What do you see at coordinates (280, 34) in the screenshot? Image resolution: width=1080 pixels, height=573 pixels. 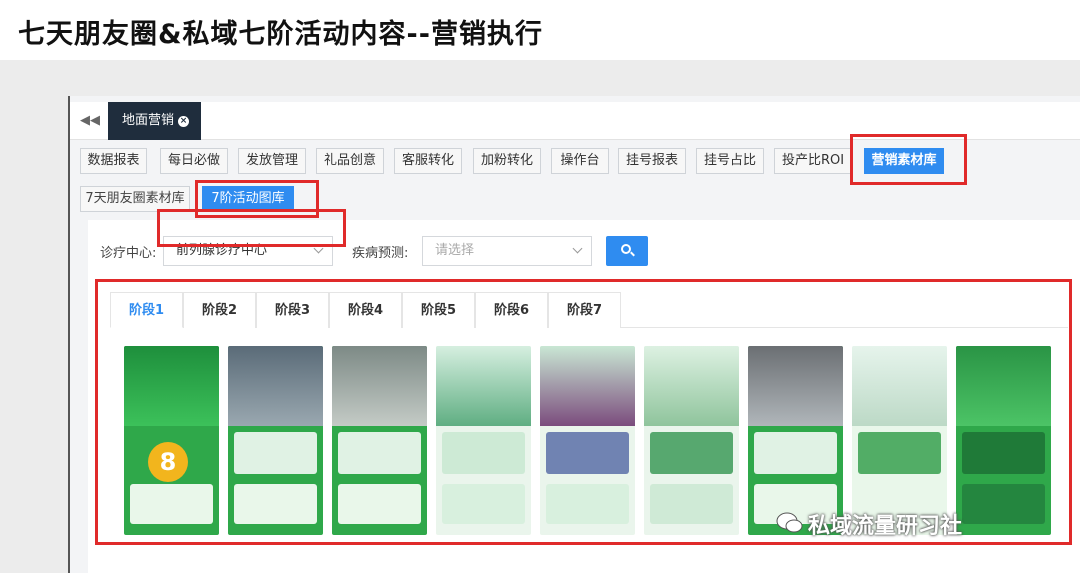 I see `page-title: 七天朋友圈&私域七阶活动内容--营销执行` at bounding box center [280, 34].